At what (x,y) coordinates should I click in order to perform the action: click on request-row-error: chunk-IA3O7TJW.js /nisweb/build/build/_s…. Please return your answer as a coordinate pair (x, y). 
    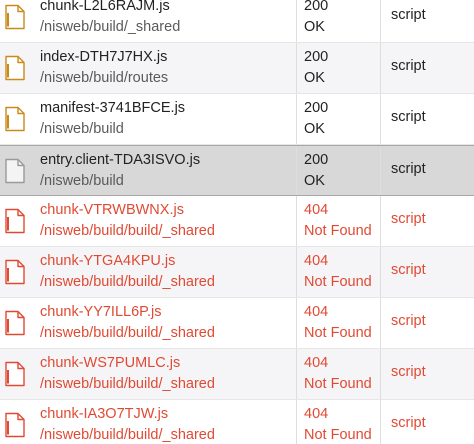
    Looking at the image, I should click on (237, 422).